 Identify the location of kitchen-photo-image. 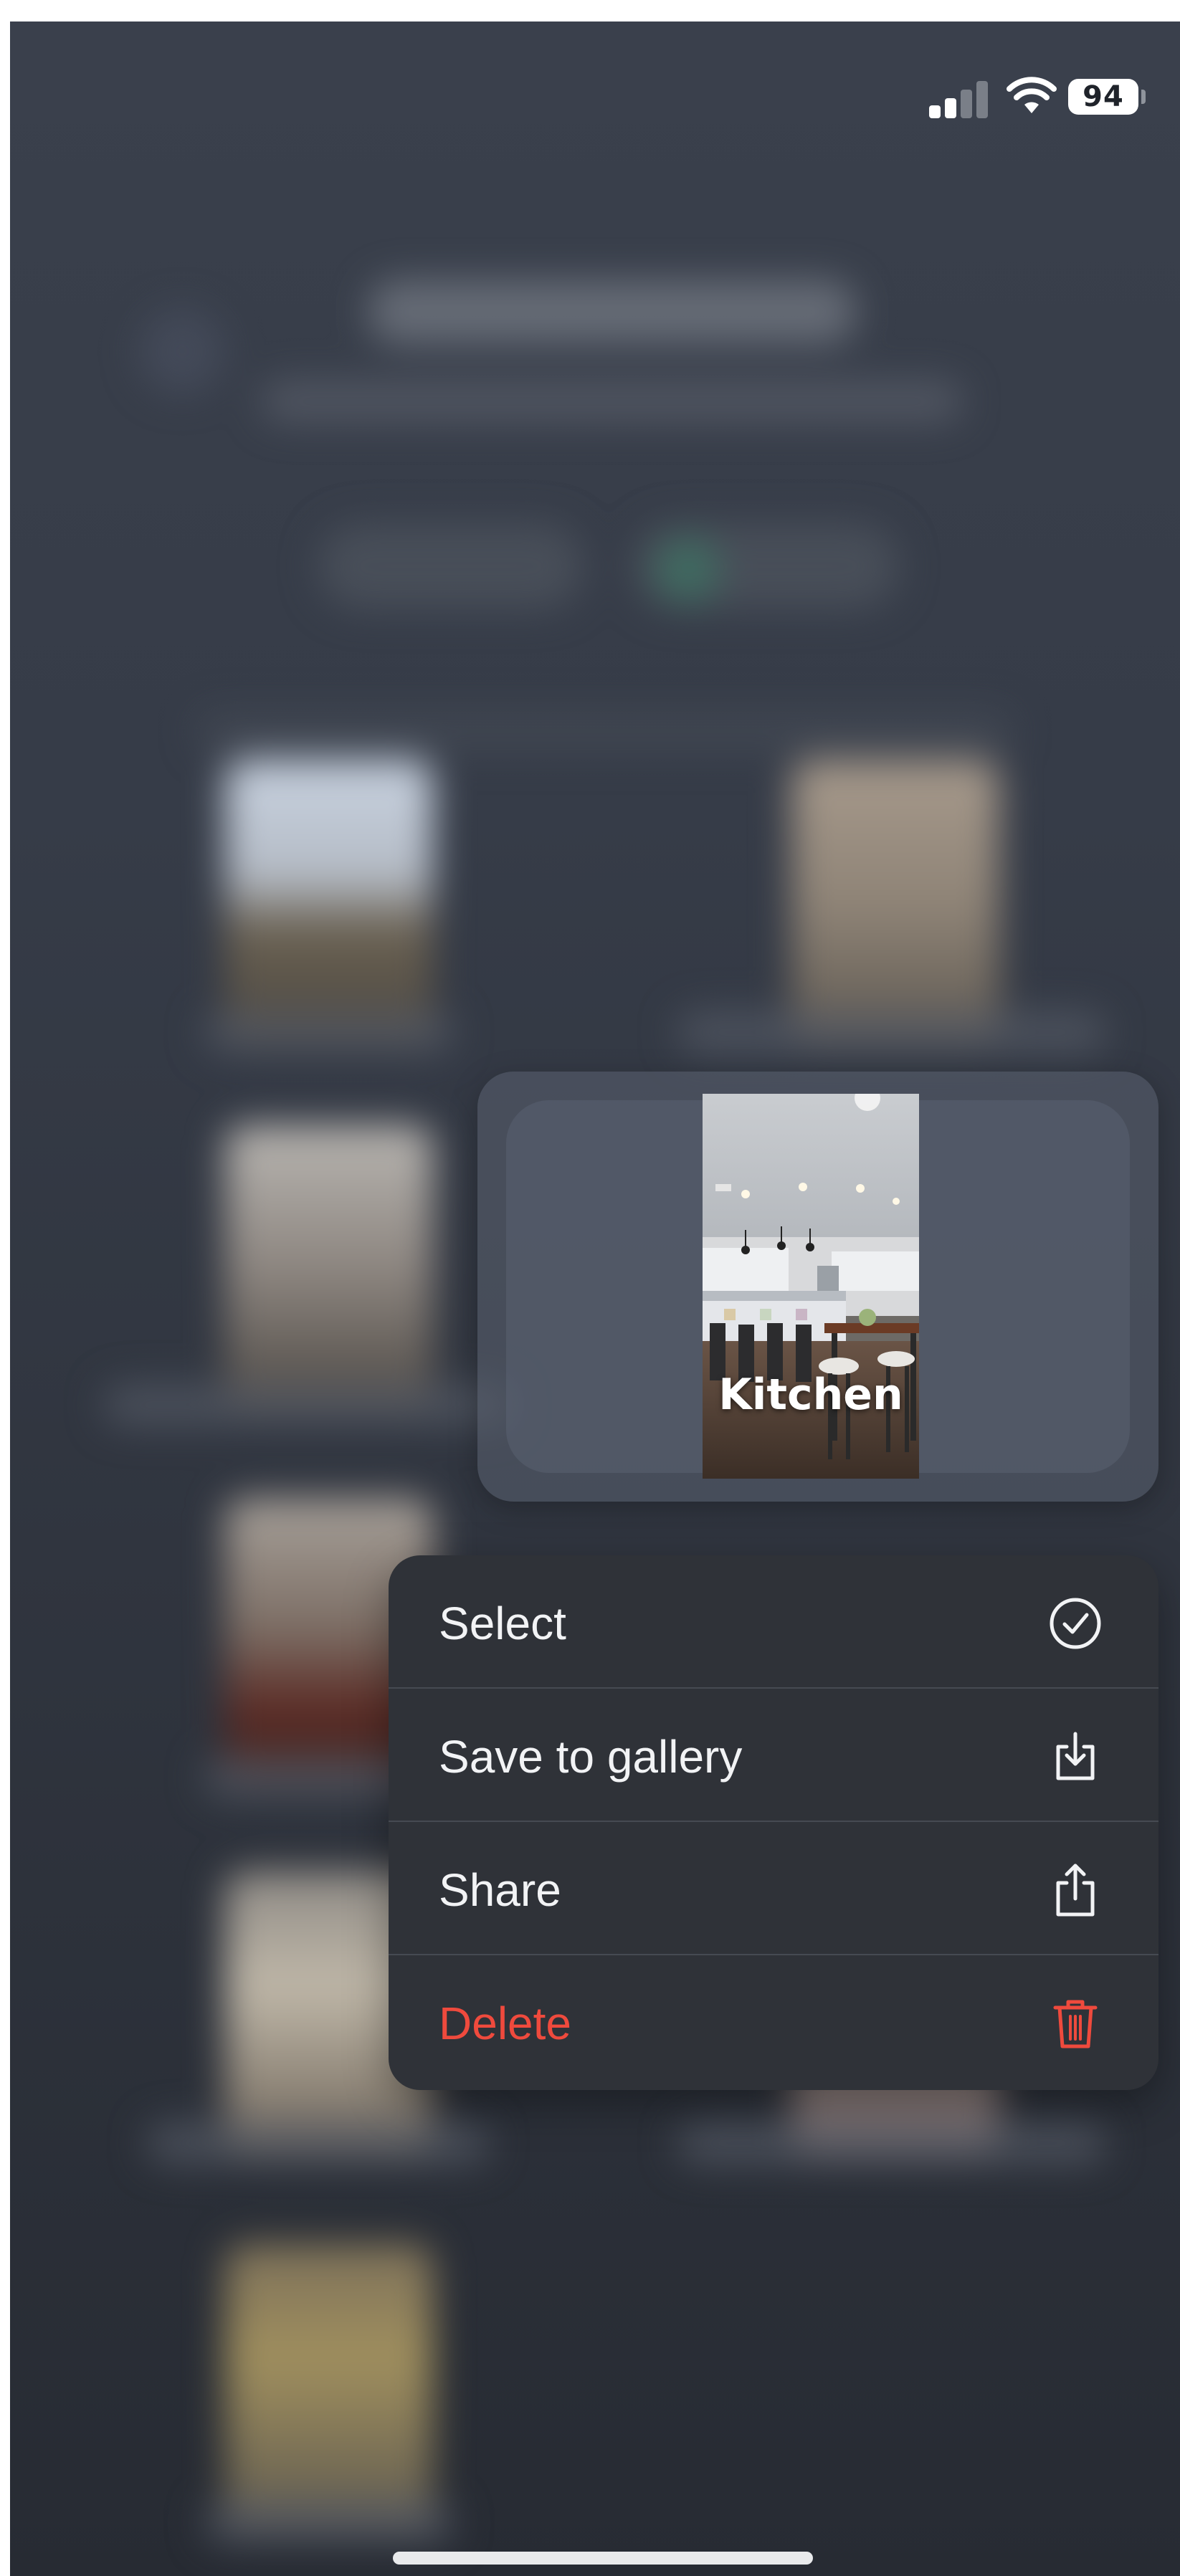
(811, 1286).